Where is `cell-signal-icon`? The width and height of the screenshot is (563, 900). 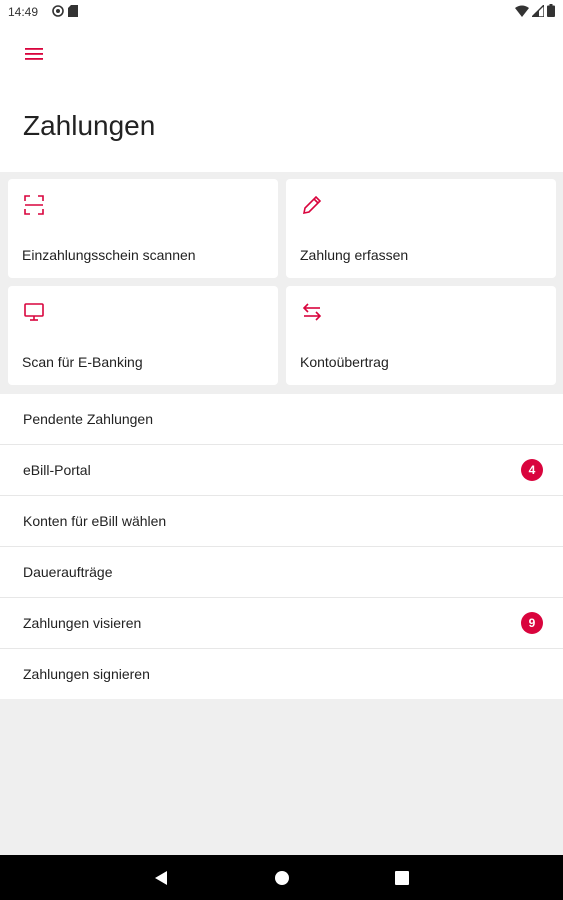
cell-signal-icon is located at coordinates (537, 11).